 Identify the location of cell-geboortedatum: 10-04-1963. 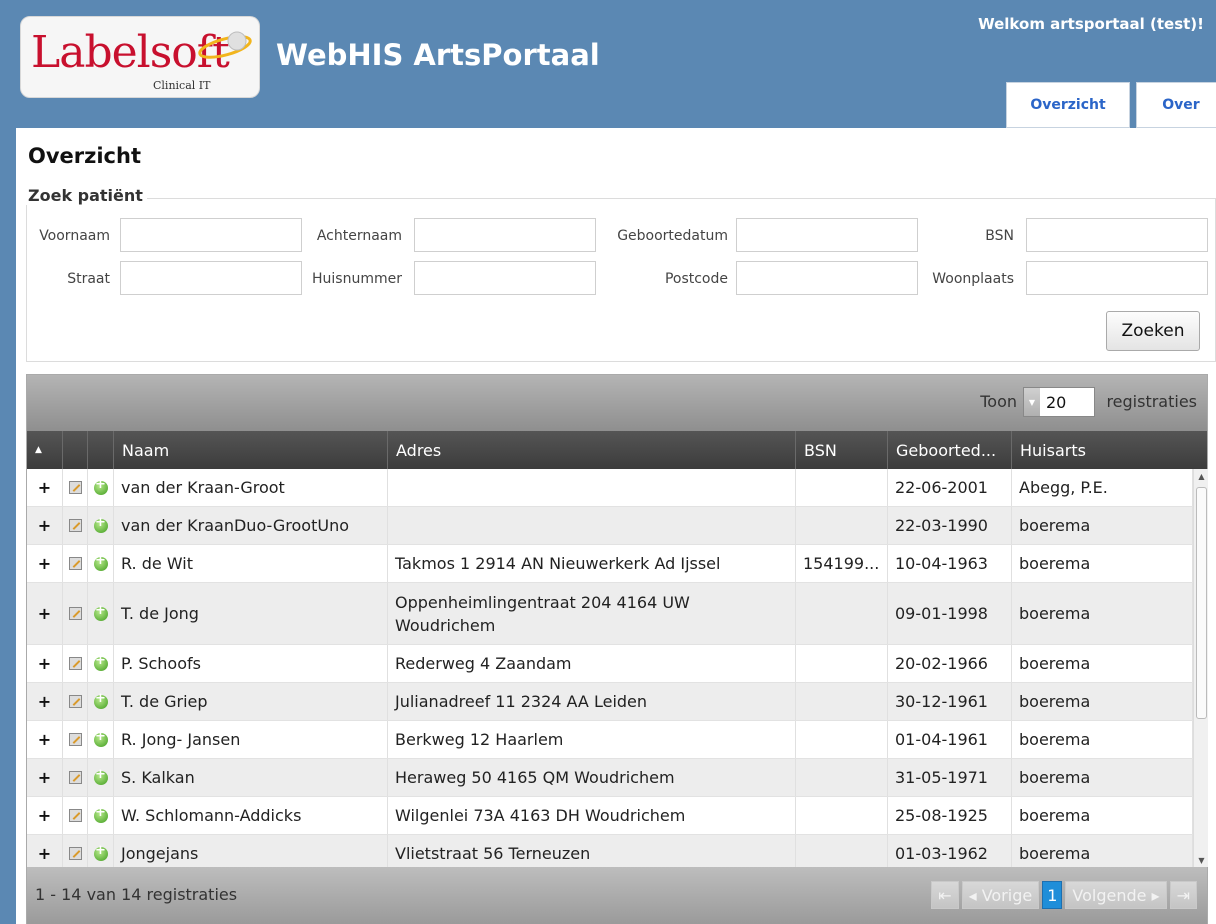
(950, 563).